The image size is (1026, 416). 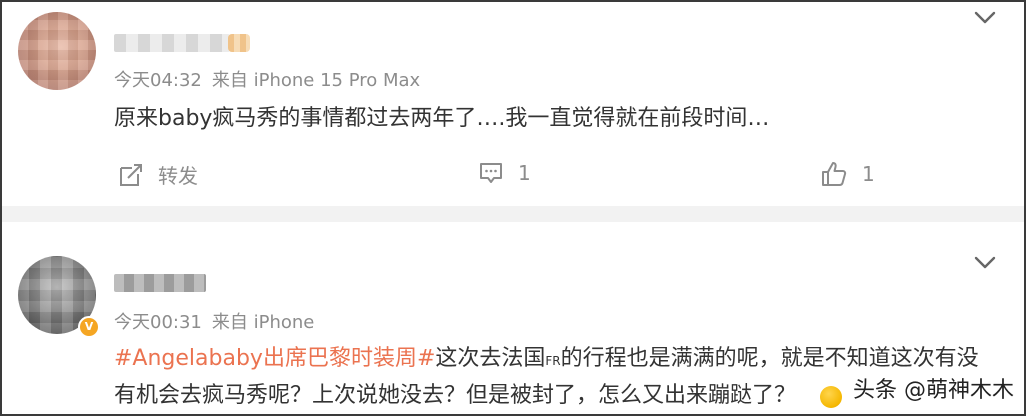 I want to click on post-source: 来自 iPhone 15 Pro Max, so click(x=316, y=80).